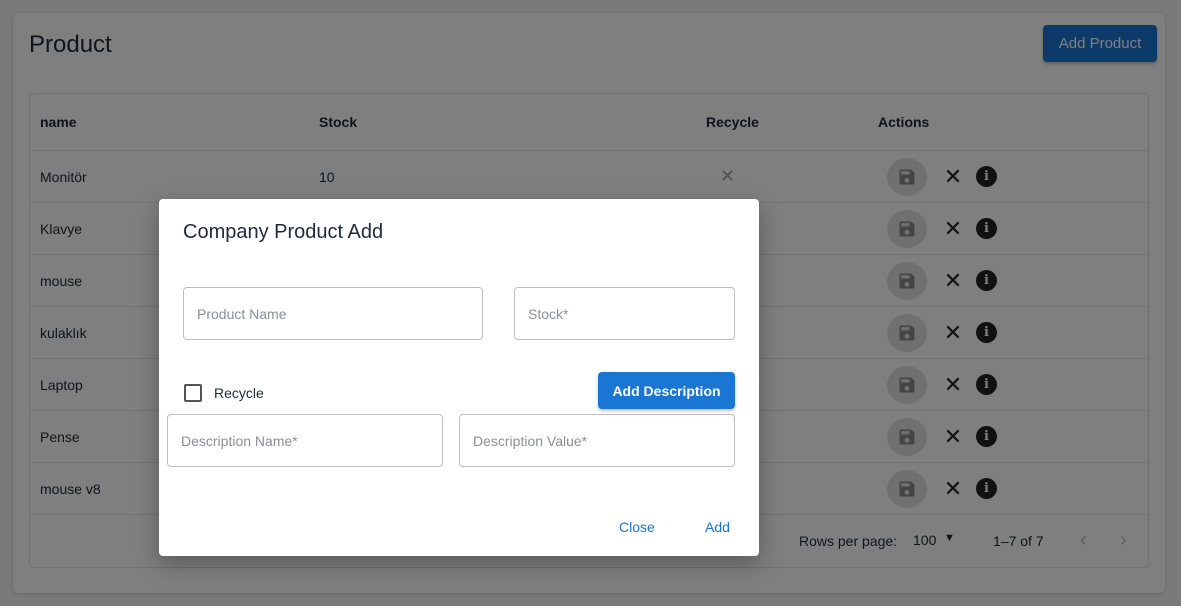 The height and width of the screenshot is (606, 1181). I want to click on description-name-input, so click(305, 440).